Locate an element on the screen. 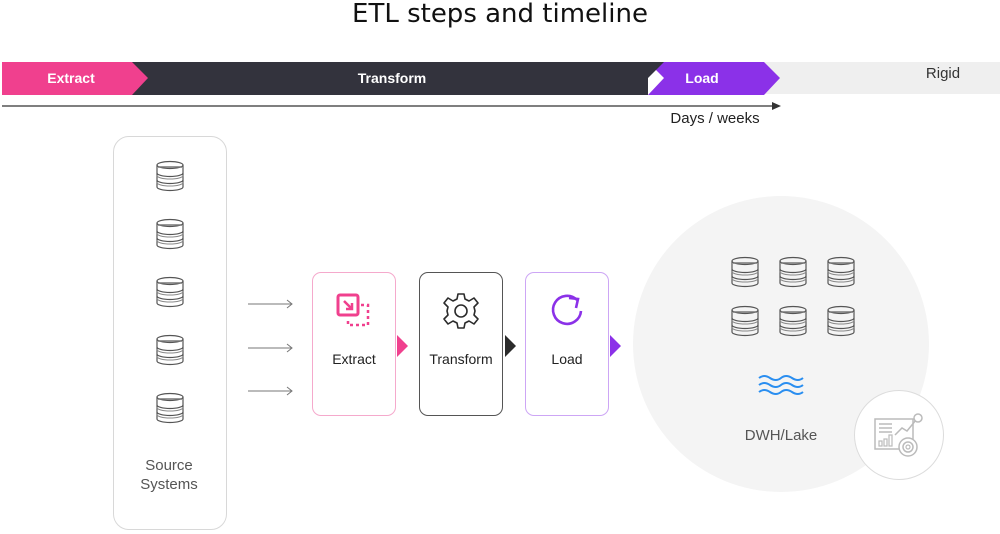 The height and width of the screenshot is (534, 1000). step-card-transform: Transform is located at coordinates (461, 344).